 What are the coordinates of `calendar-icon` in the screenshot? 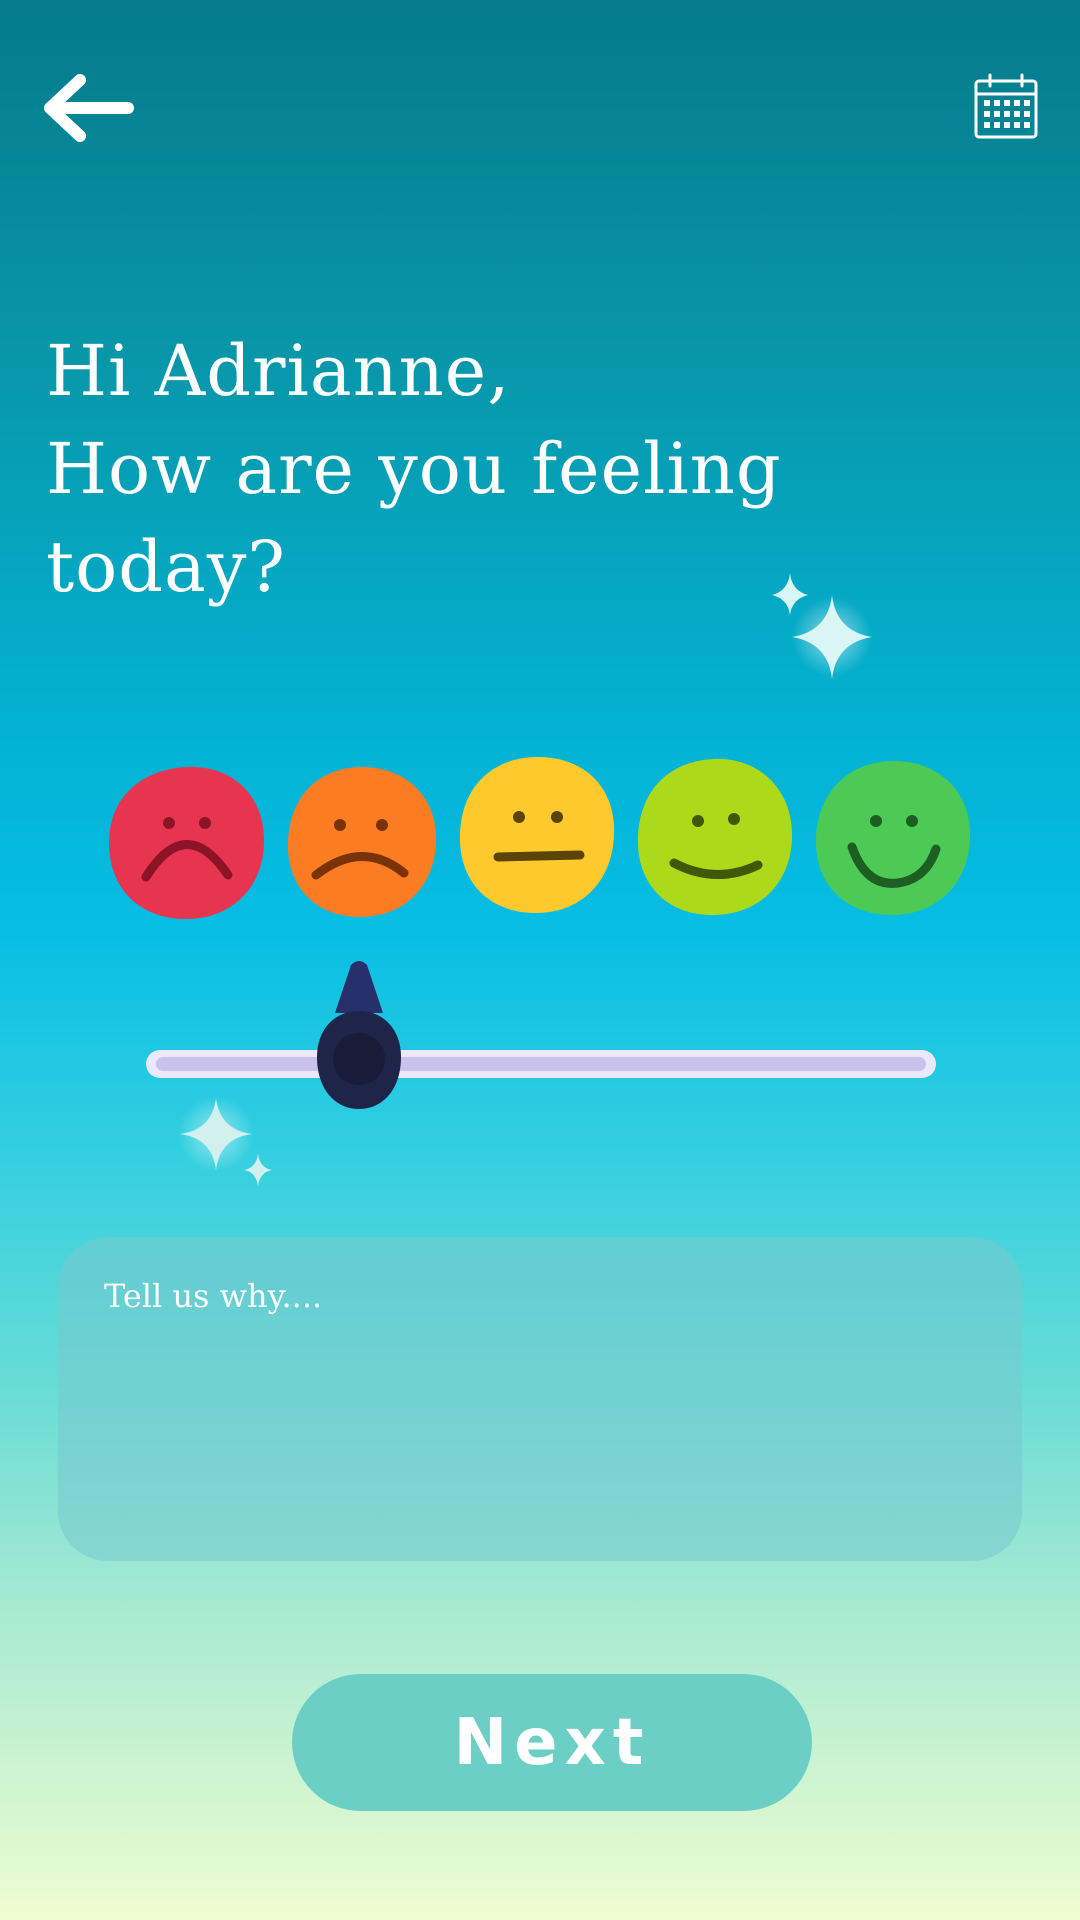 It's located at (1006, 106).